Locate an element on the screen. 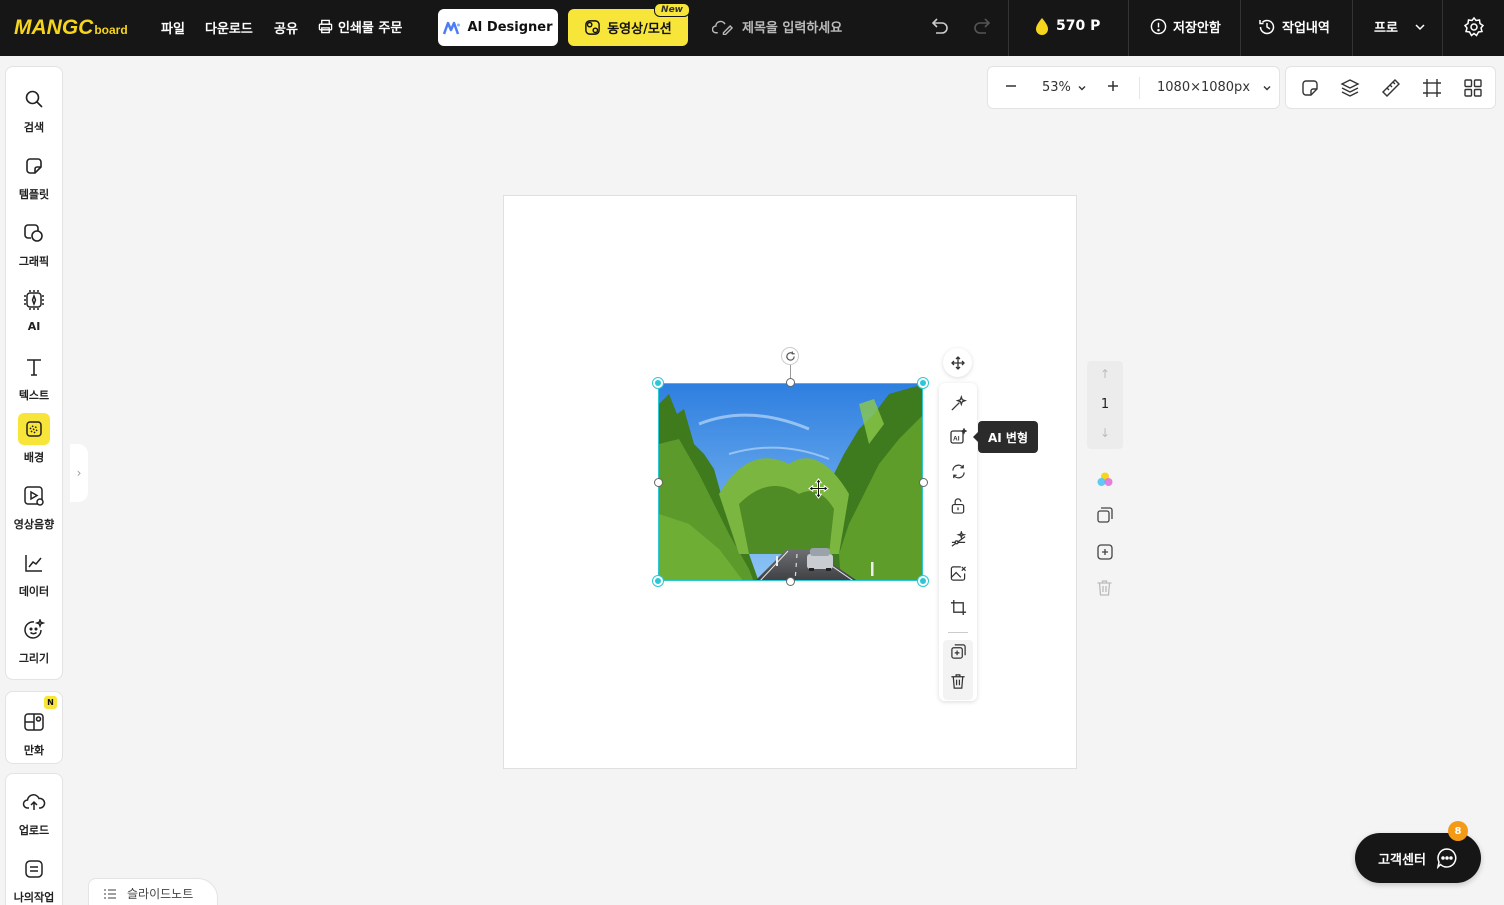 The width and height of the screenshot is (1504, 905). page-number: 1 is located at coordinates (1105, 404).